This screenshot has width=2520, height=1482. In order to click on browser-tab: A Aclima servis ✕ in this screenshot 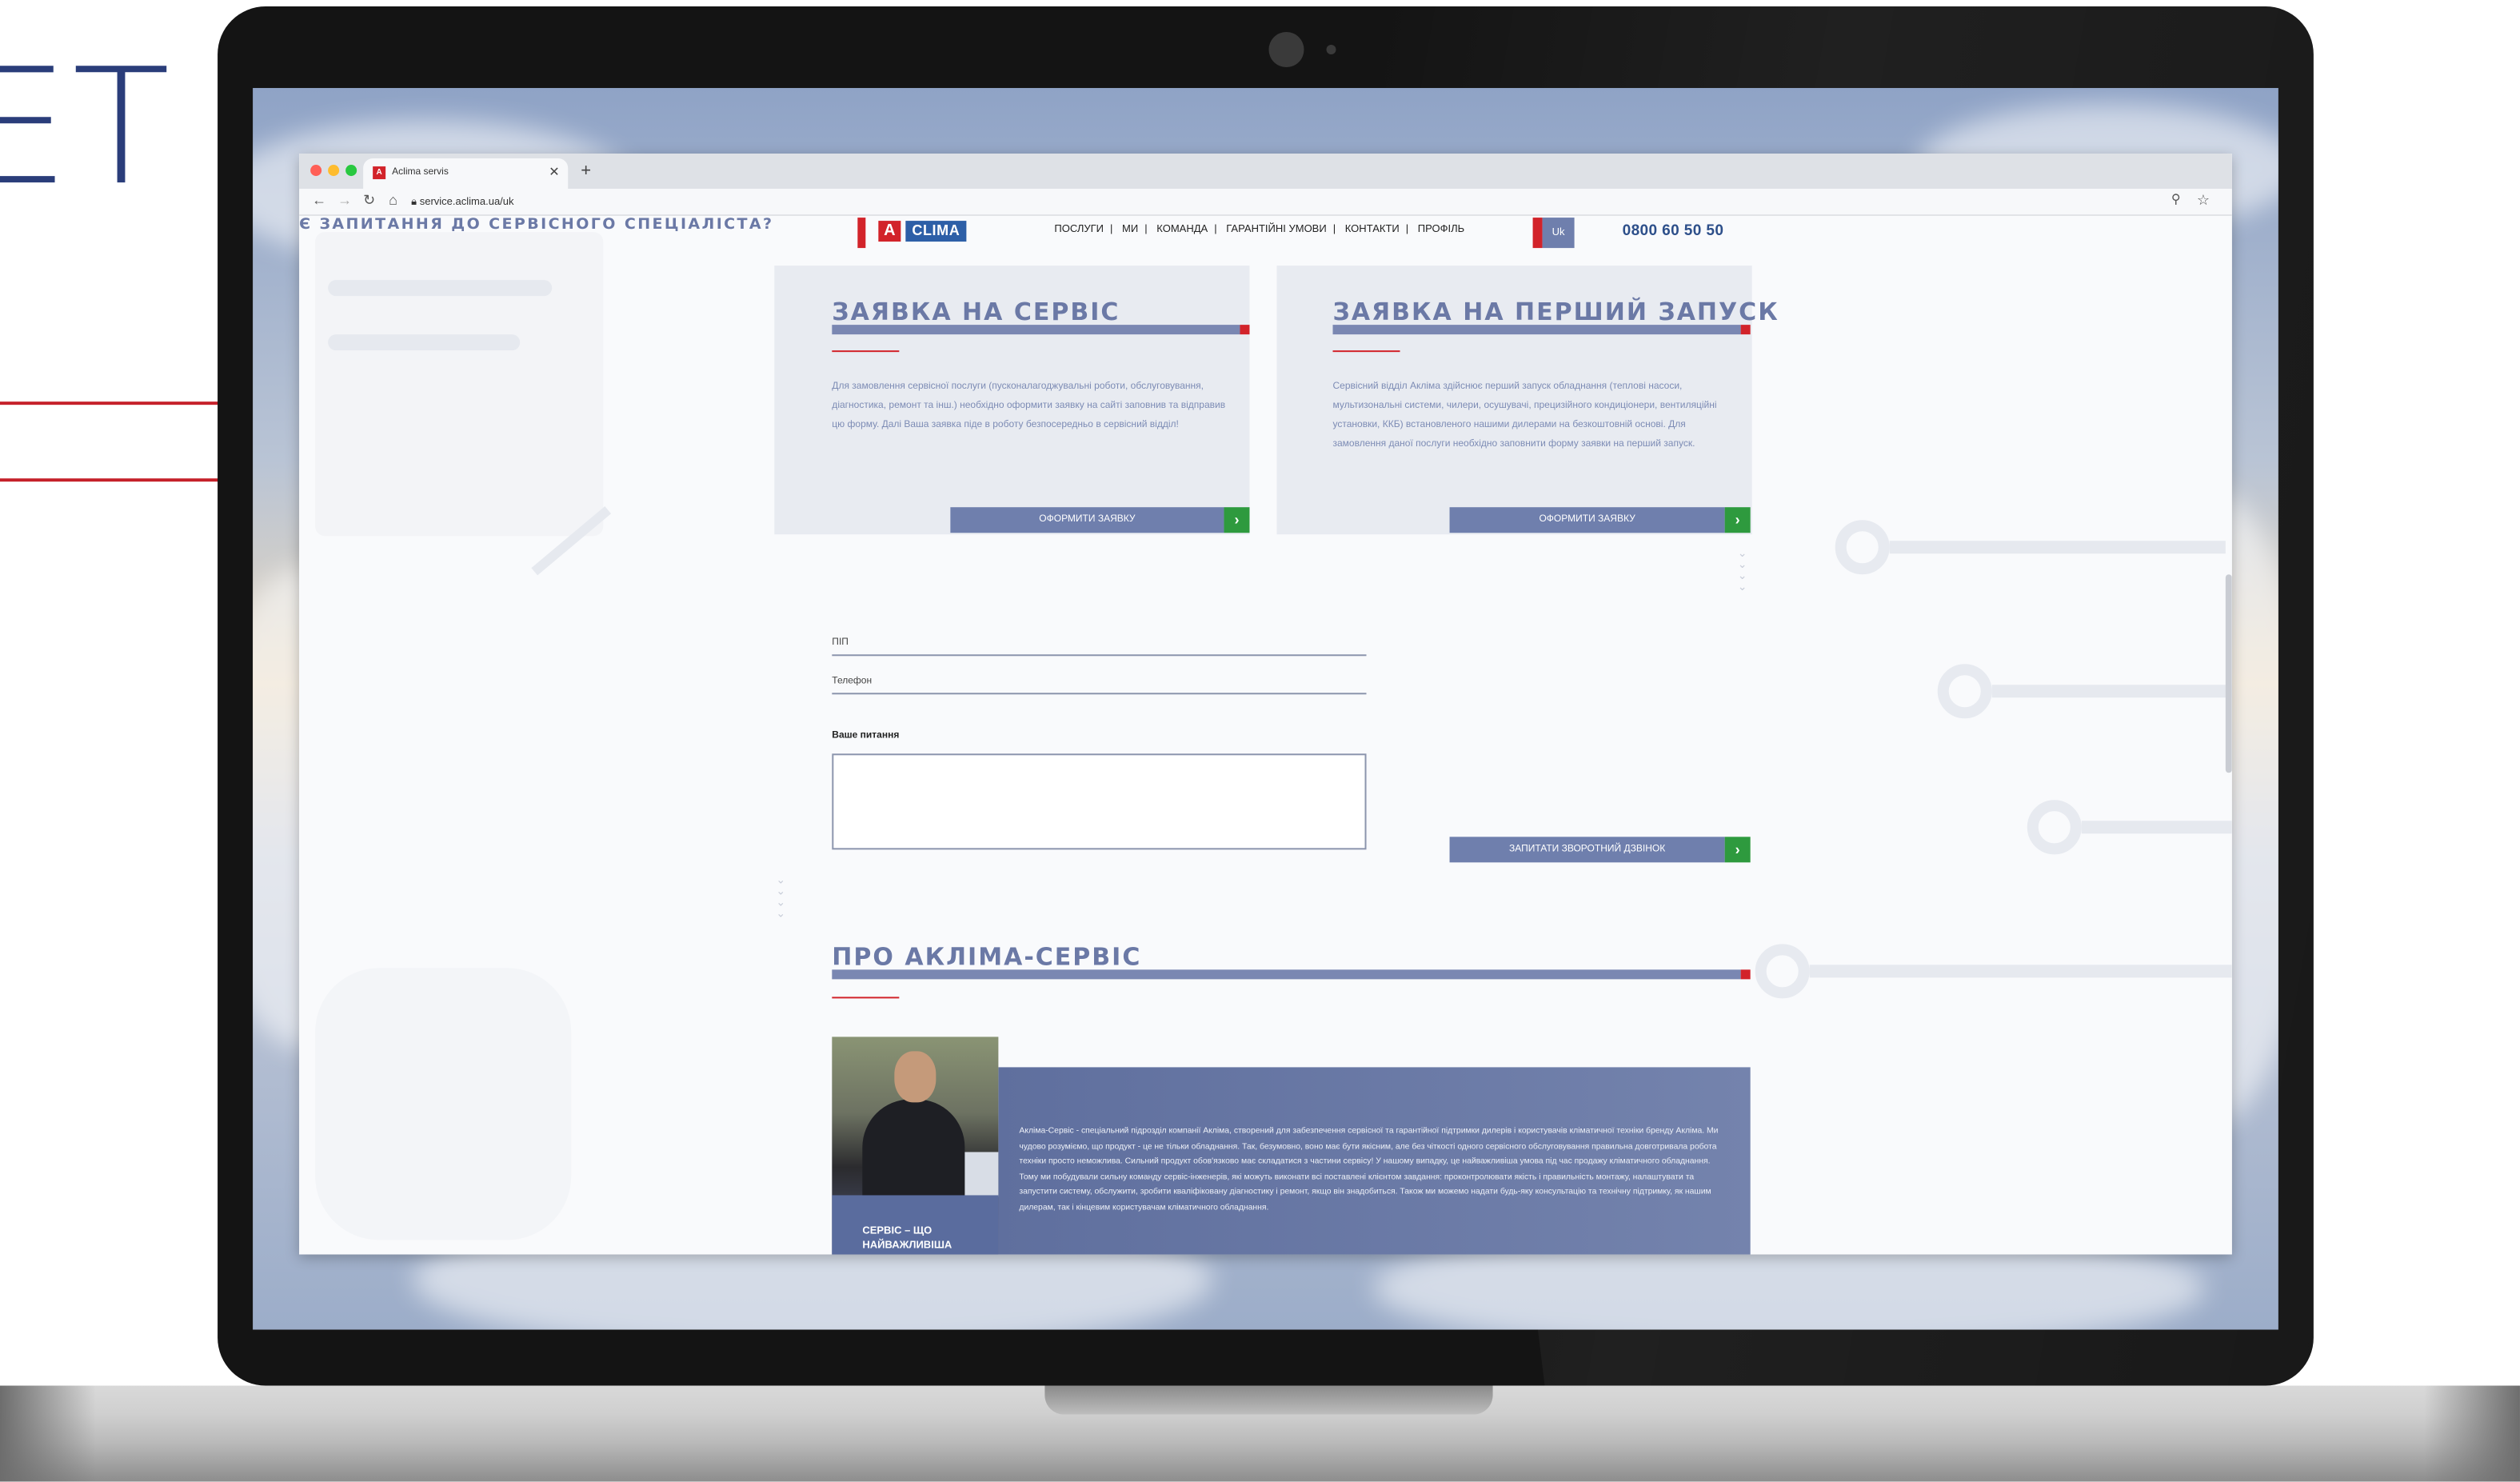, I will do `click(466, 174)`.